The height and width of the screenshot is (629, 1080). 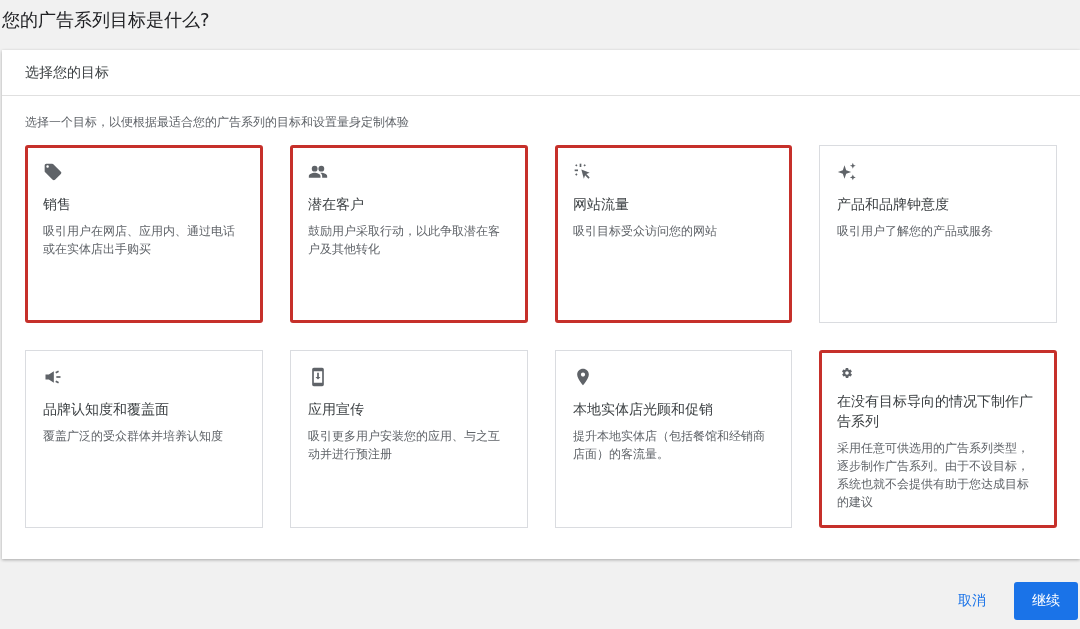 I want to click on goal-description: 鼓励用户采取行动，以此争取潜在客户及其他转化, so click(x=404, y=240).